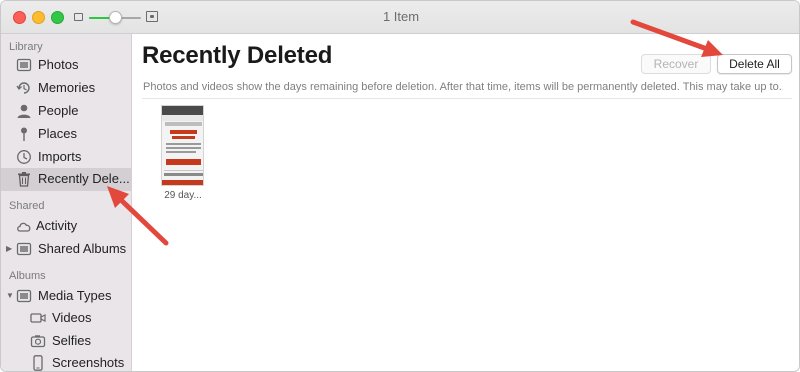 The width and height of the screenshot is (800, 372). Describe the element at coordinates (10, 248) in the screenshot. I see `disclosure-triangle-collapsed-icon: ▶` at that location.